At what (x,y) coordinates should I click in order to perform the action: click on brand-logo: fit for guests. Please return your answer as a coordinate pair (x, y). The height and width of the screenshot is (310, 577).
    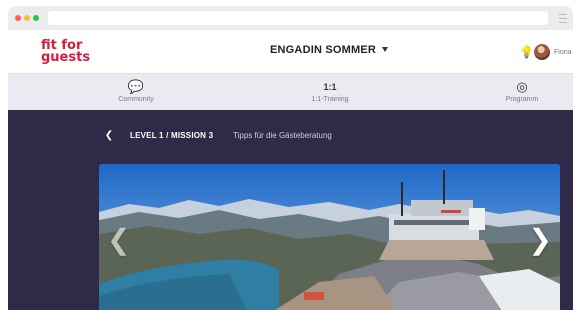
    Looking at the image, I should click on (66, 52).